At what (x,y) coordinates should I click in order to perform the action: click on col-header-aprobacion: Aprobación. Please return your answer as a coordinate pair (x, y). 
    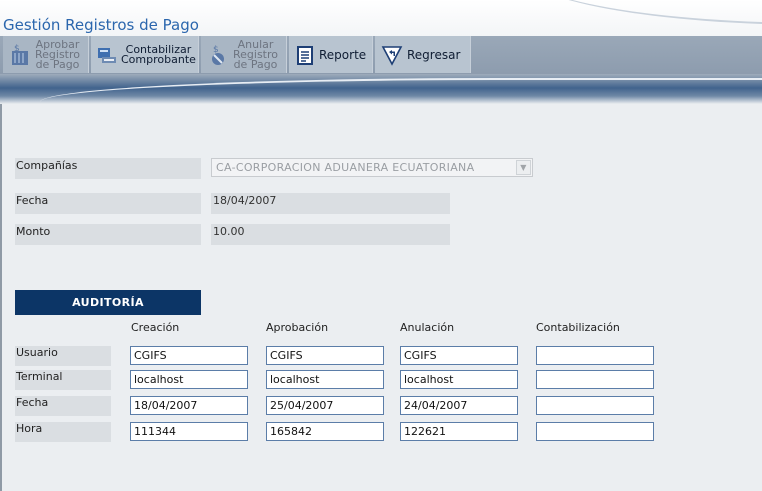
    Looking at the image, I should click on (297, 327).